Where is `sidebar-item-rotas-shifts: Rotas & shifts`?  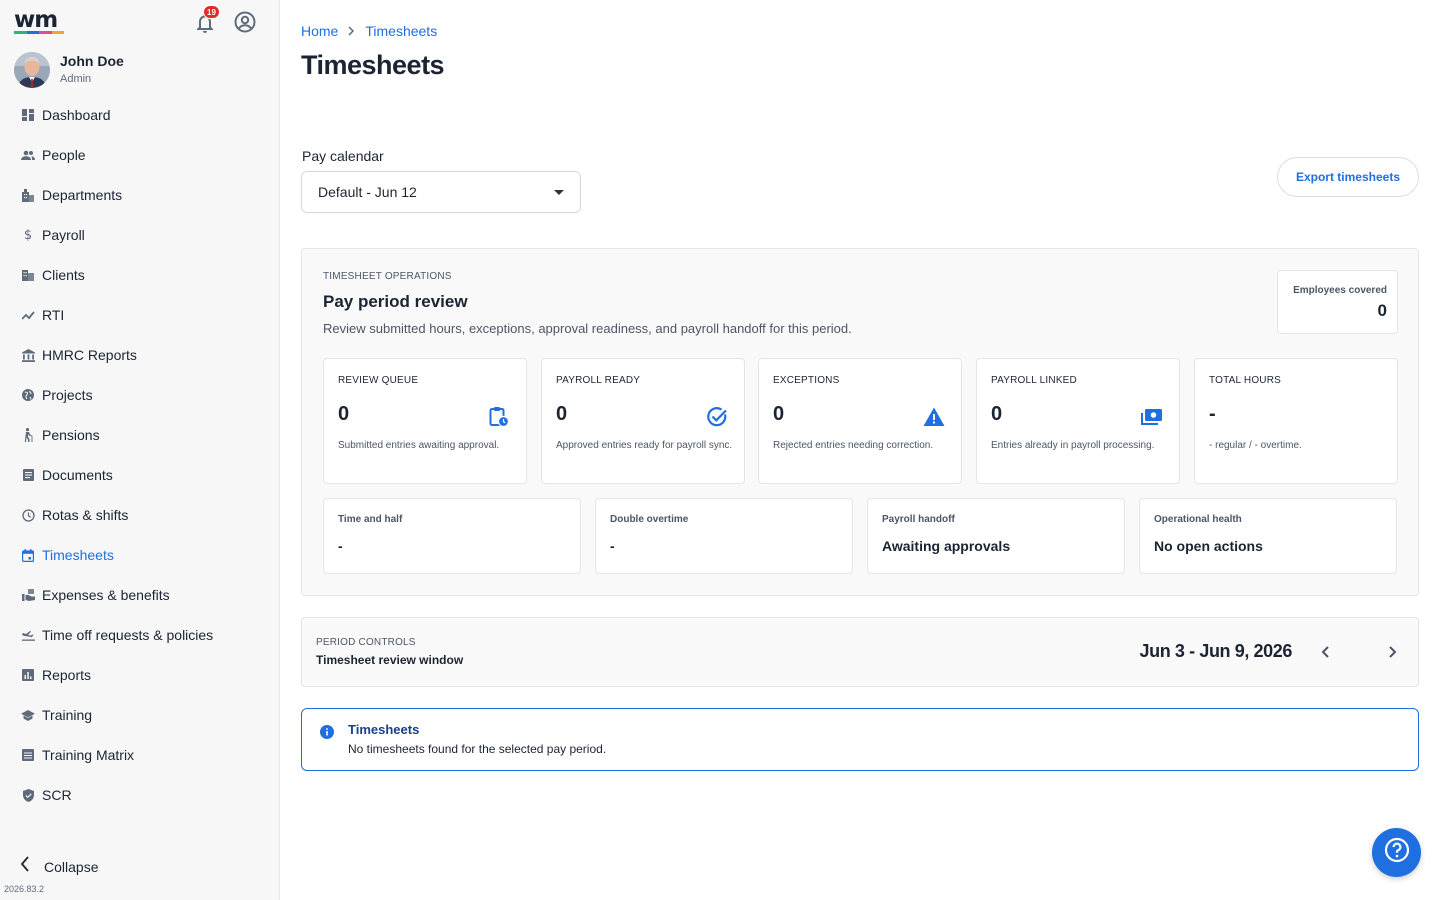 sidebar-item-rotas-shifts: Rotas & shifts is located at coordinates (139, 515).